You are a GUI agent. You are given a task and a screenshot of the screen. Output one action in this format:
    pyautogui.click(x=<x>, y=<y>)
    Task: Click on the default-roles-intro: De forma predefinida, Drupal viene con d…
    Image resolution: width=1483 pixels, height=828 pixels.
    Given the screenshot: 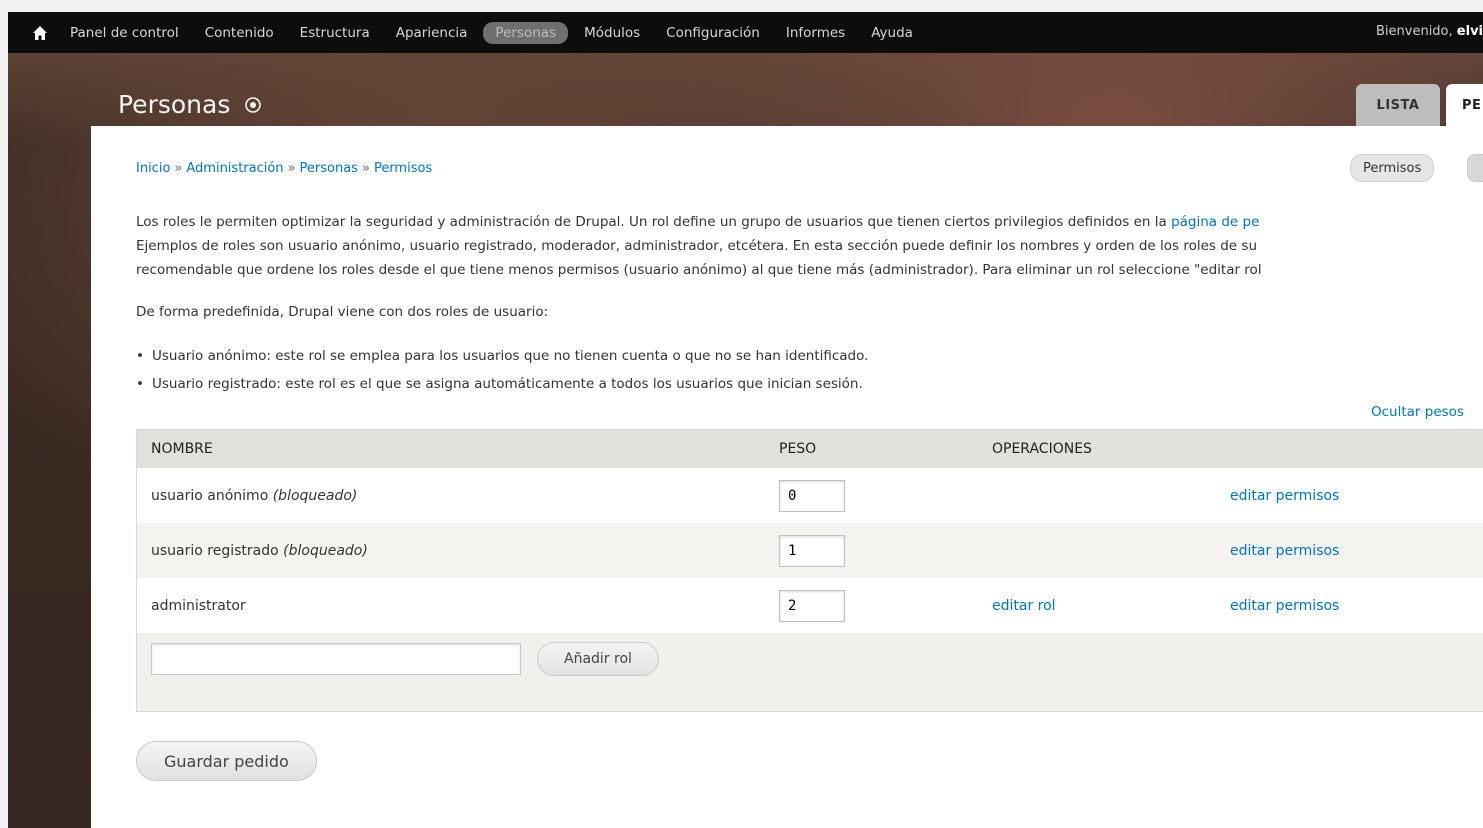 What is the action you would take?
    pyautogui.click(x=342, y=312)
    